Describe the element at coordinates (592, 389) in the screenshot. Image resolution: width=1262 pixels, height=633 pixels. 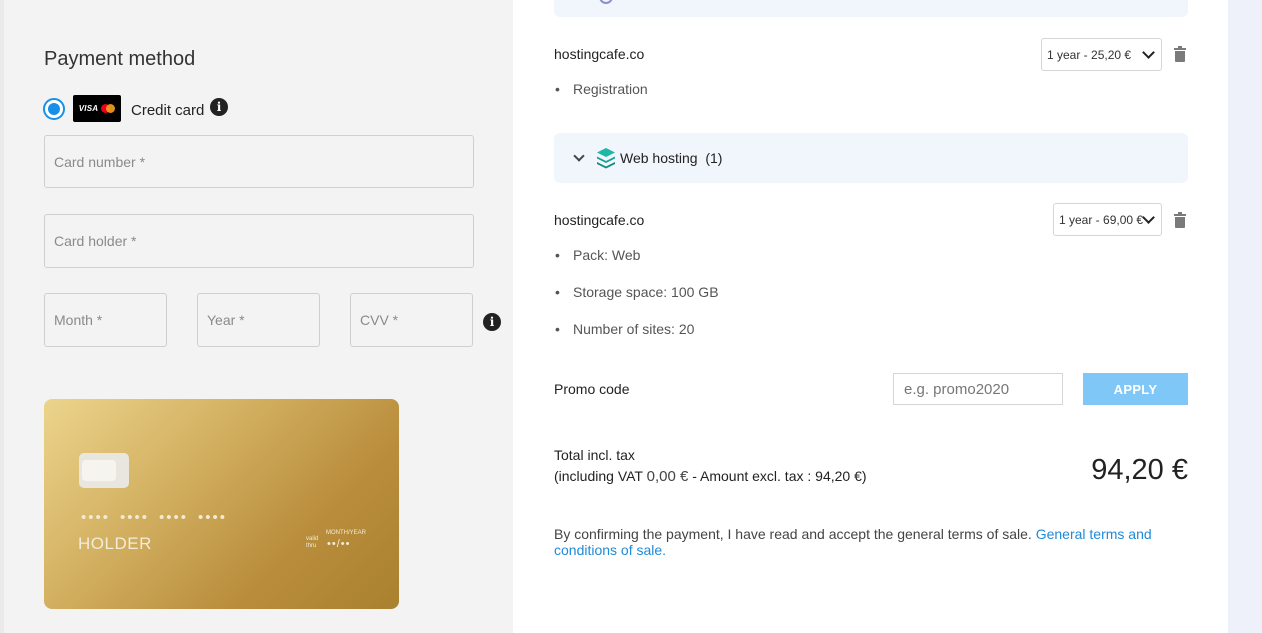
I see `promo-code-label: Promo code` at that location.